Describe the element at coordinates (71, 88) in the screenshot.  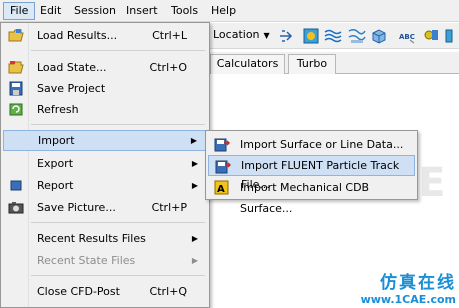
I see `menu-item-label: Save Project` at that location.